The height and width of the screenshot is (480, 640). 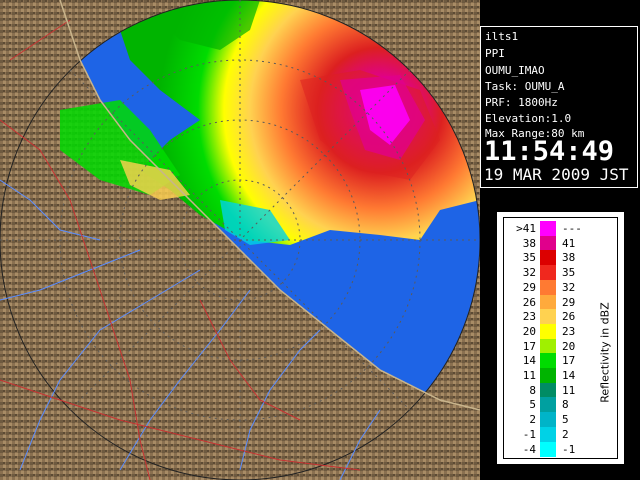 What do you see at coordinates (528, 118) in the screenshot?
I see `elevation-value: Elevation:1.0` at bounding box center [528, 118].